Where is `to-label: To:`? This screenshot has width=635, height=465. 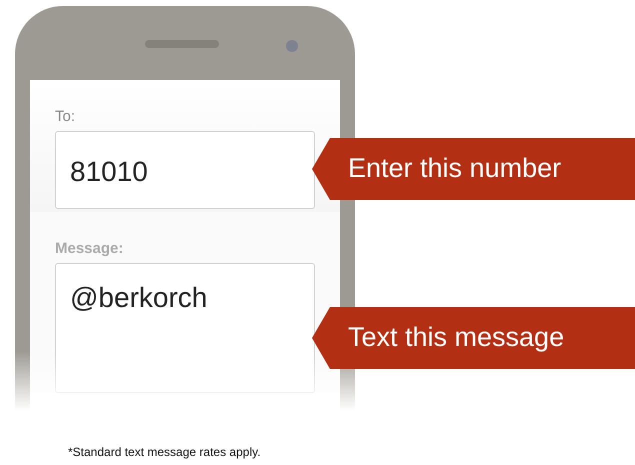
to-label: To: is located at coordinates (65, 116).